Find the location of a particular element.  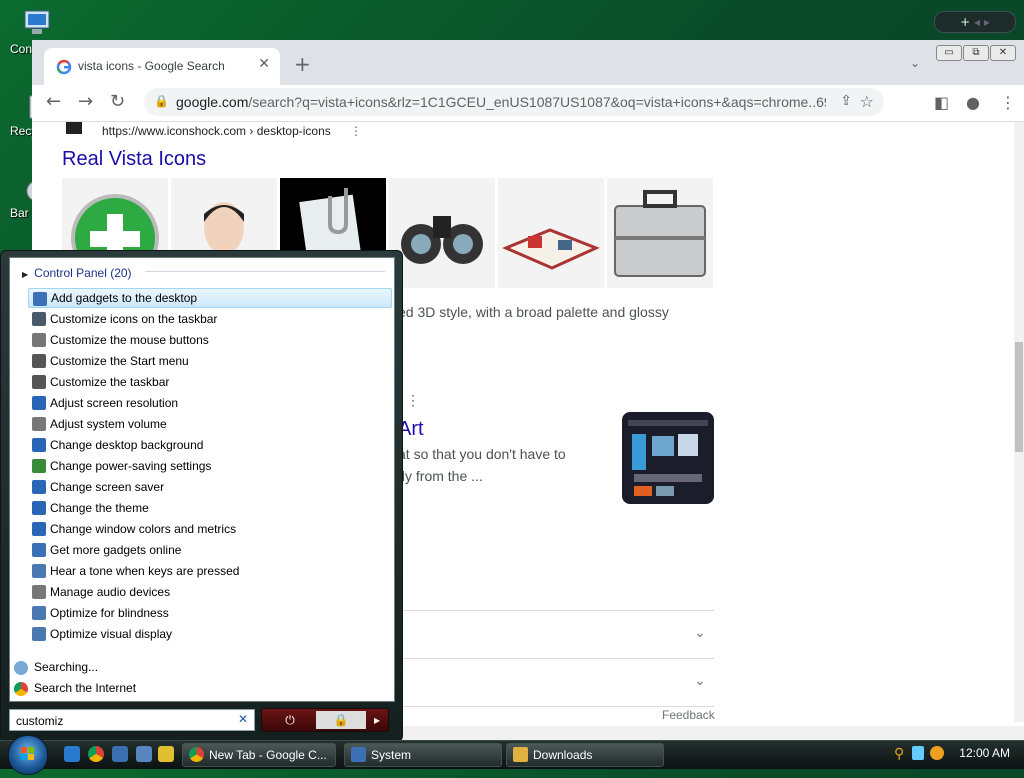

control-panel-item-label: Change the theme is located at coordinates (99, 508).